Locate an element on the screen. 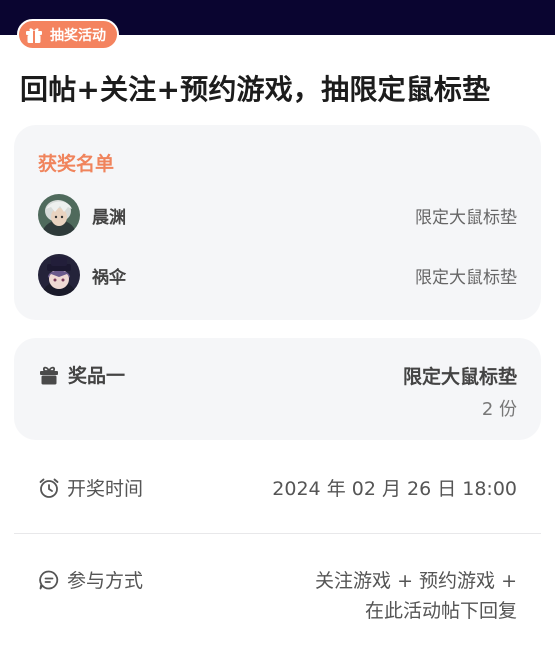 The width and height of the screenshot is (555, 645). prize-quantity: 2 份 is located at coordinates (499, 409).